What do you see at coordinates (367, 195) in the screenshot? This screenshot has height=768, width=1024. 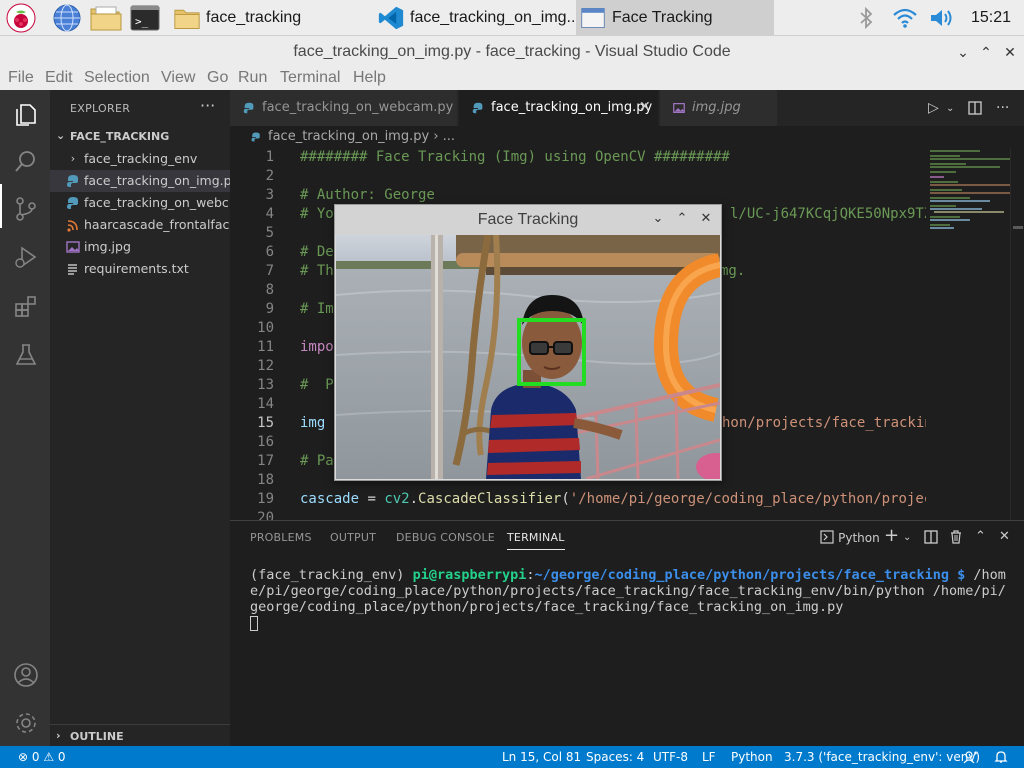 I see `code-line: # Author: George` at bounding box center [367, 195].